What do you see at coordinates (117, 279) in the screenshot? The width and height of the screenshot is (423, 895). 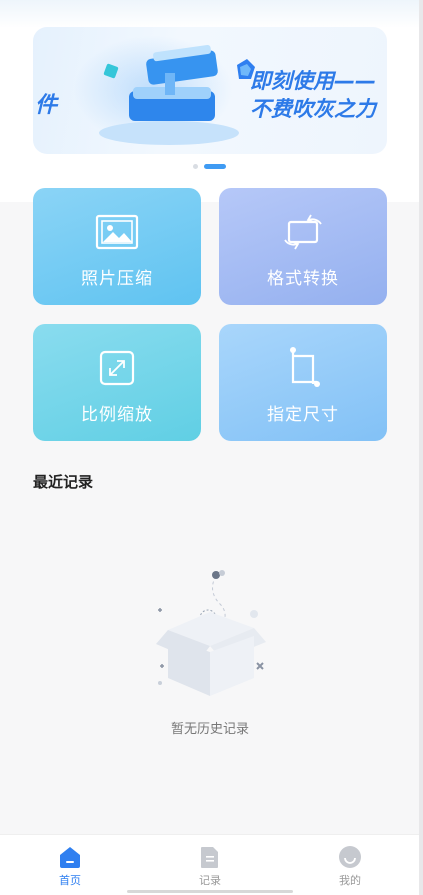 I see `tool-label: 照片压缩` at bounding box center [117, 279].